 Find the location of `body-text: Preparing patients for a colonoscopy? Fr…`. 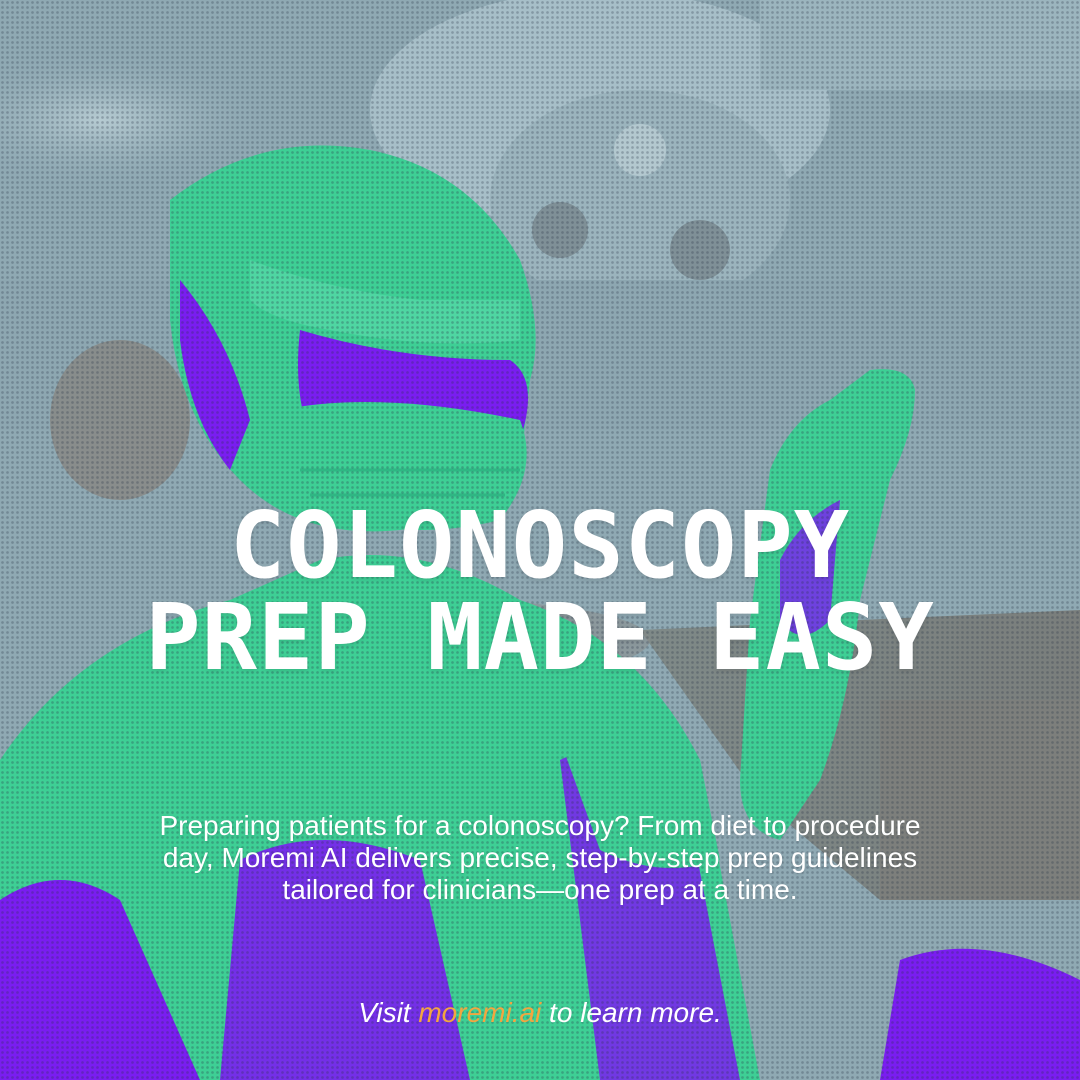

body-text: Preparing patients for a colonoscopy? Fr… is located at coordinates (540, 857).